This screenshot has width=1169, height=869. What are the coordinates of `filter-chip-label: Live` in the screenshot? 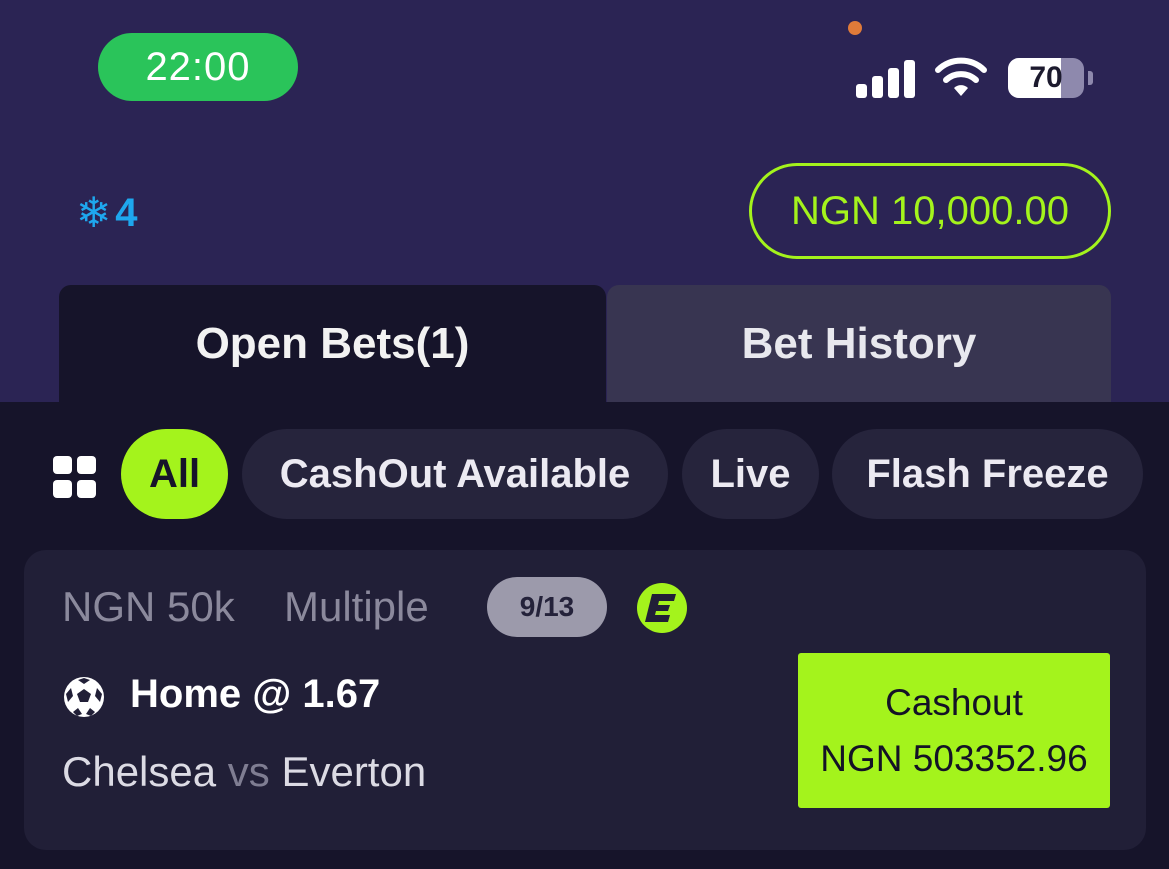 It's located at (750, 473).